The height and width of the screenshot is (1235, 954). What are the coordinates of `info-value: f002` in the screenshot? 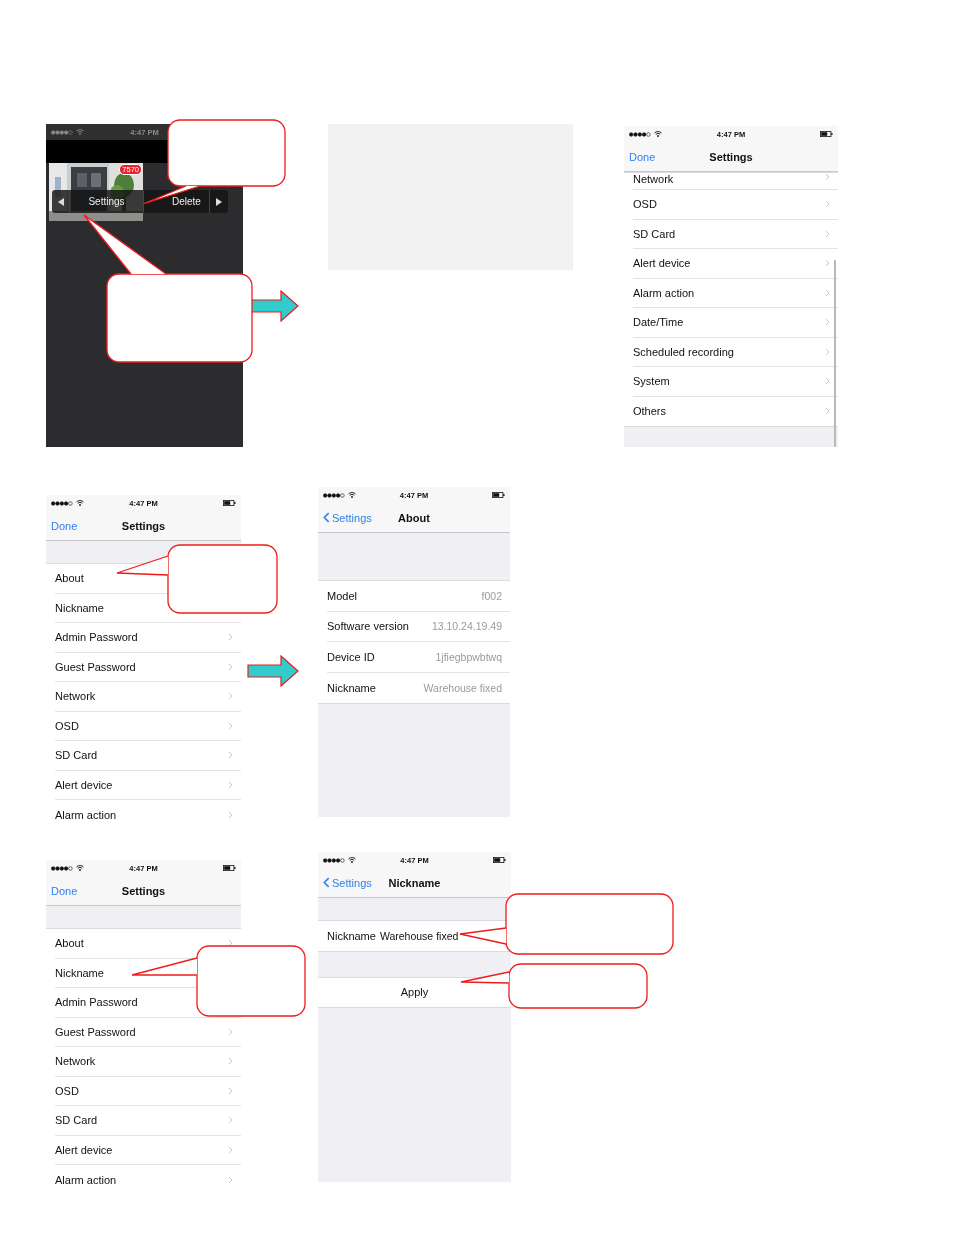 It's located at (491, 595).